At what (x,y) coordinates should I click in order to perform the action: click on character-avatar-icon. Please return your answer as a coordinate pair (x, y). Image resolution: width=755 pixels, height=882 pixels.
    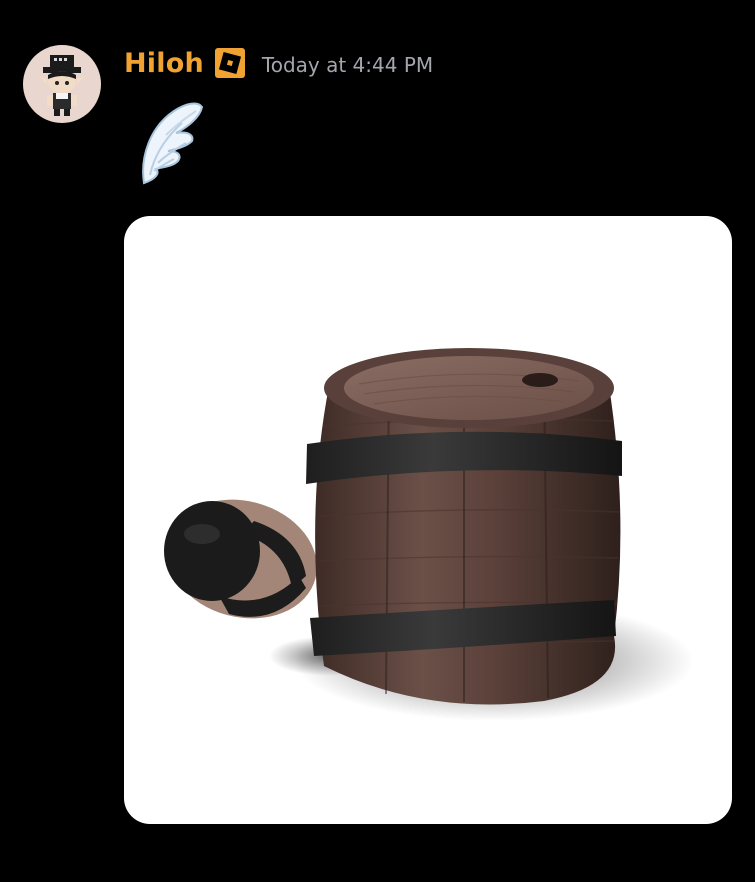
    Looking at the image, I should click on (62, 85).